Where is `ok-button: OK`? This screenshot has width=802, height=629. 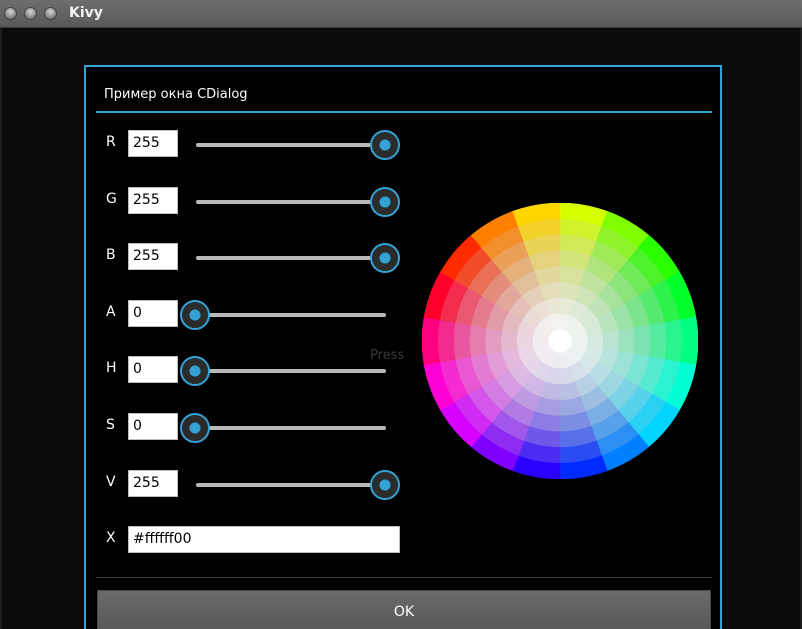 ok-button: OK is located at coordinates (404, 609).